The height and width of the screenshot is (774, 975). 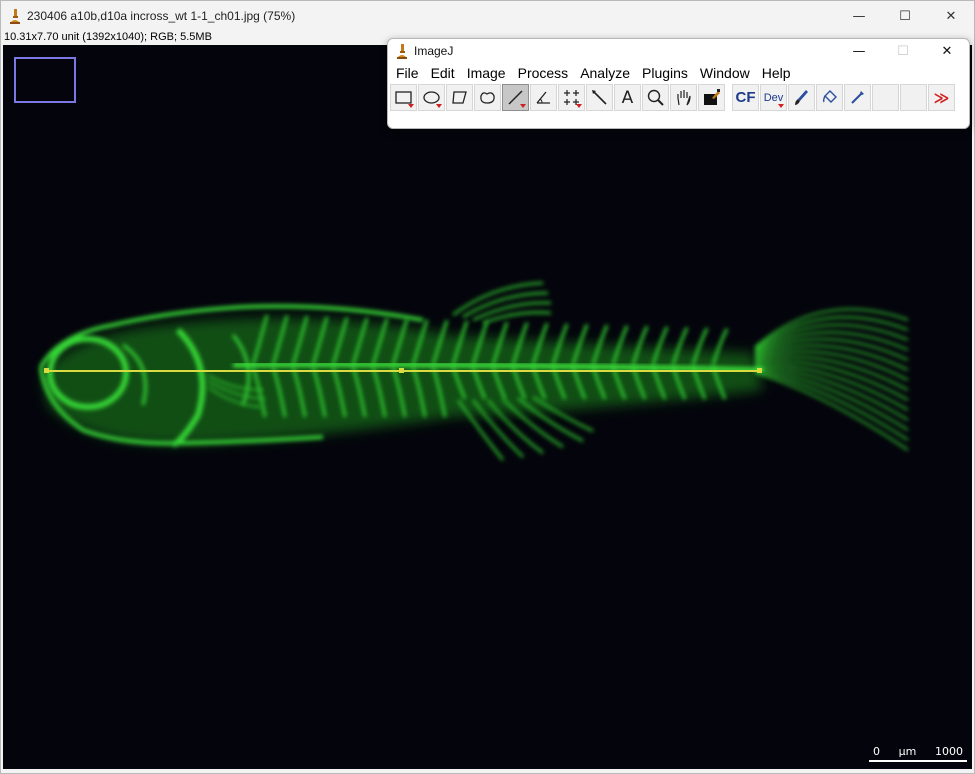 I want to click on text-tool-label: A, so click(x=627, y=97).